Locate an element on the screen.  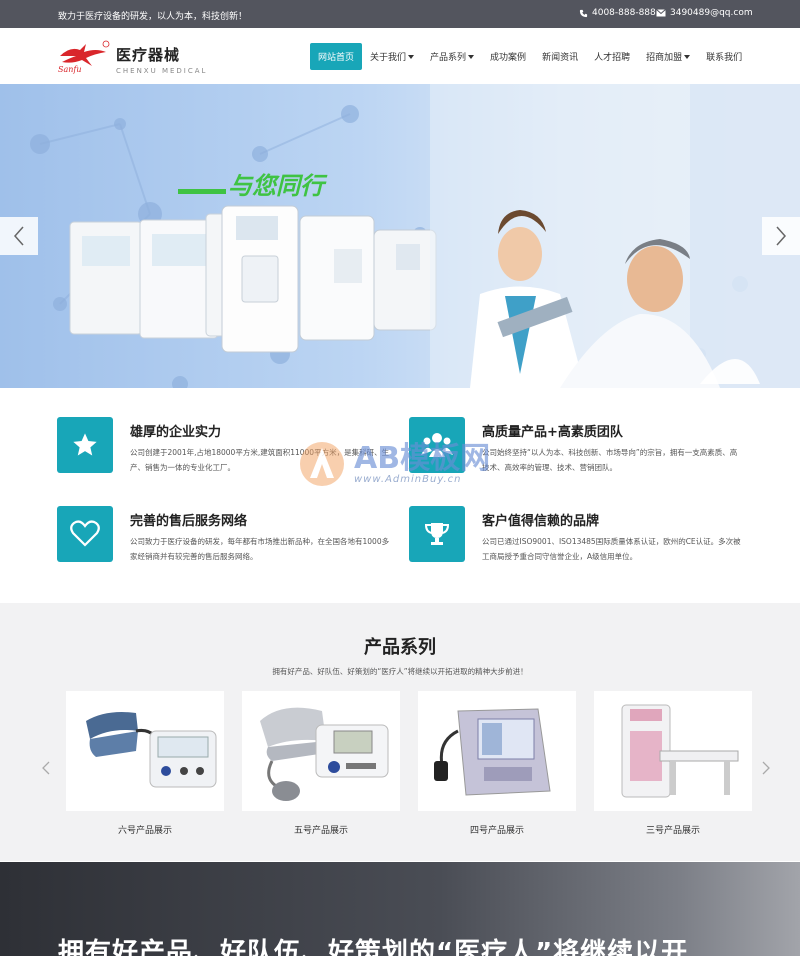
email-address: 3490489@qq.com is located at coordinates (711, 13).